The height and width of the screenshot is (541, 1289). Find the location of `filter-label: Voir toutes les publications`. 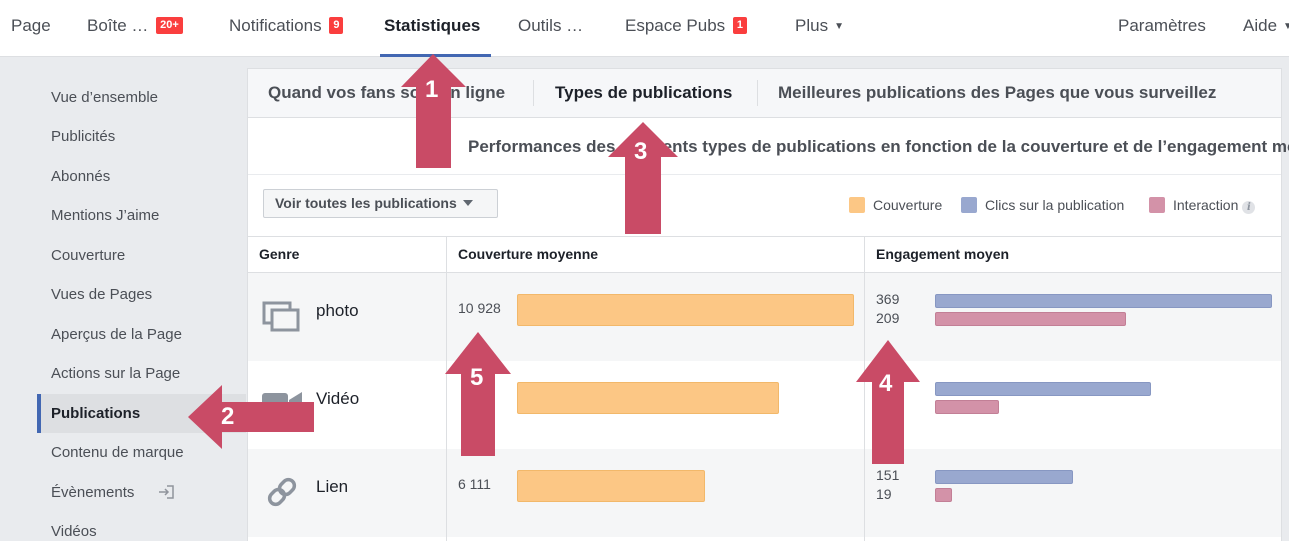

filter-label: Voir toutes les publications is located at coordinates (366, 203).